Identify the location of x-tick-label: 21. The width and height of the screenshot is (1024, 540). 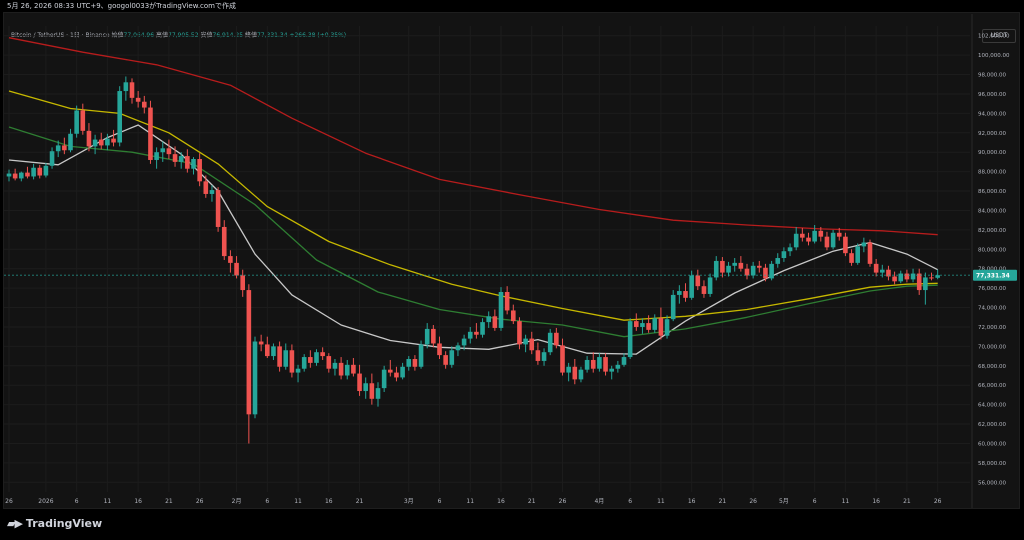
(532, 501).